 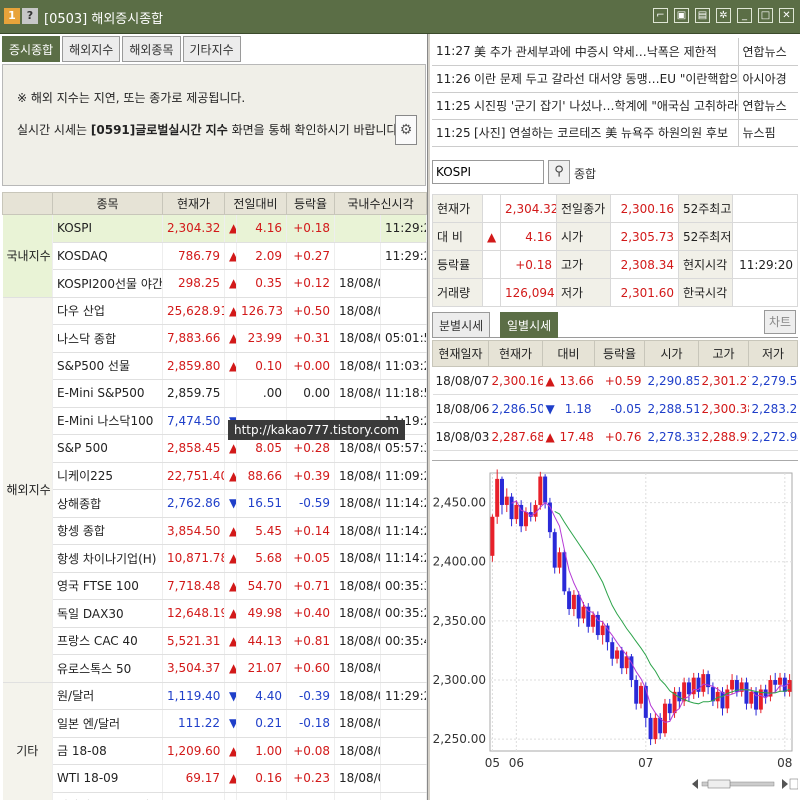 I want to click on chart-button: 차트, so click(x=780, y=322).